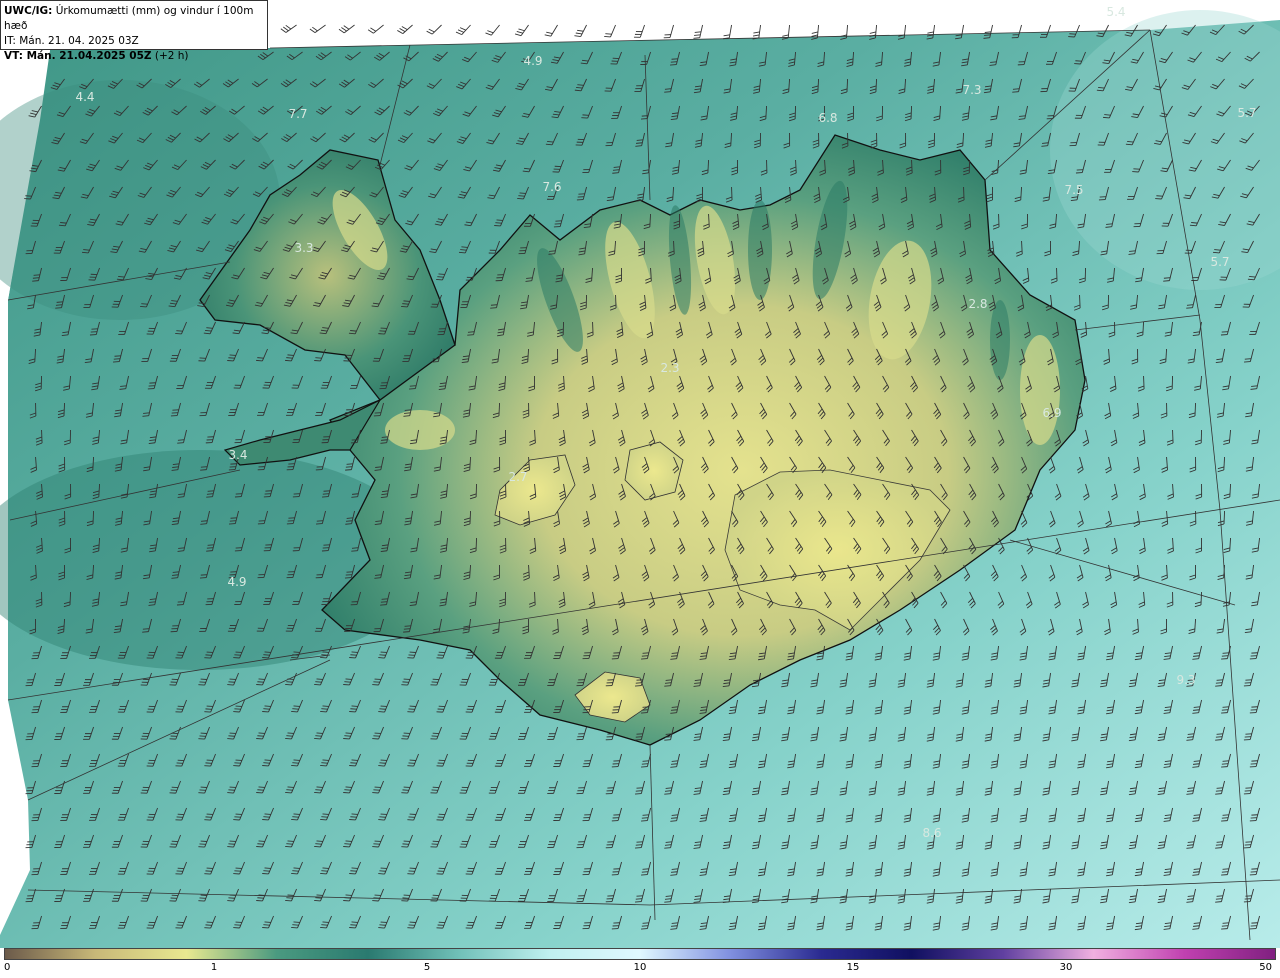 Image resolution: width=1280 pixels, height=978 pixels. I want to click on value-label: 6.9, so click(1052, 413).